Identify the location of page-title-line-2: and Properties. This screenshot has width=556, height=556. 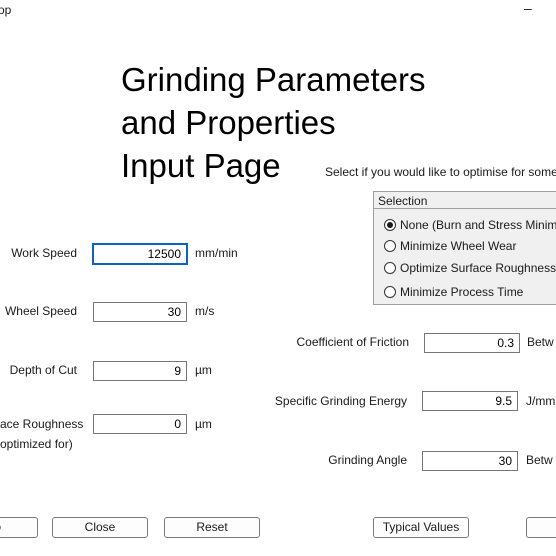
(228, 122).